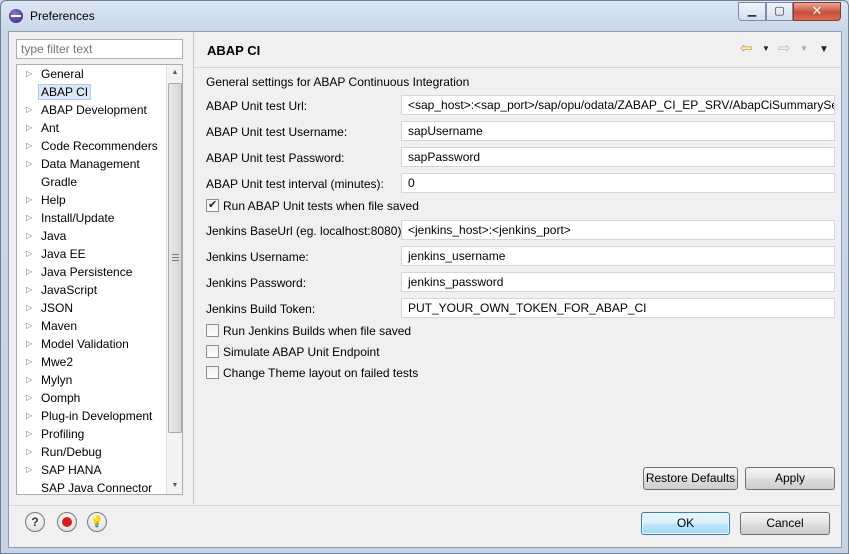 This screenshot has width=849, height=554. What do you see at coordinates (92, 434) in the screenshot?
I see `tree-item: ▷ Profiling` at bounding box center [92, 434].